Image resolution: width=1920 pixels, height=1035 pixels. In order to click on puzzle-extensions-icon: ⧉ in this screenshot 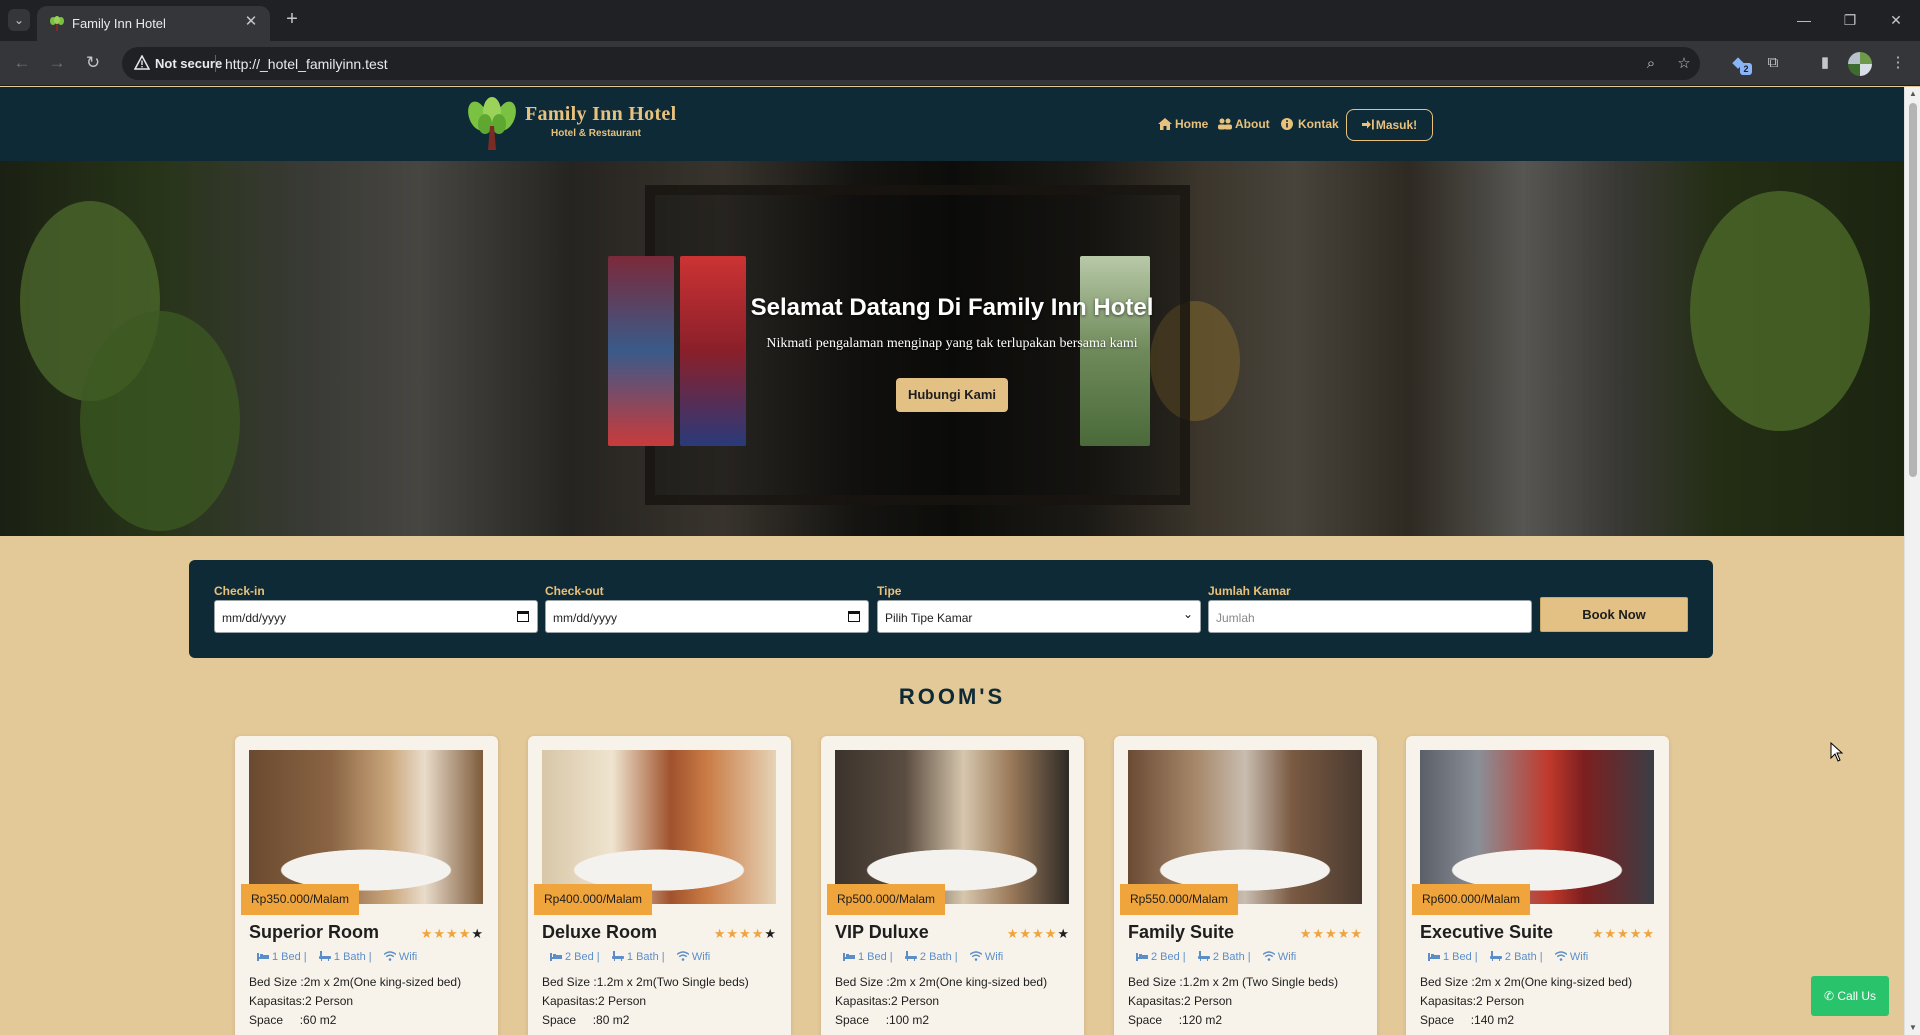, I will do `click(1773, 63)`.